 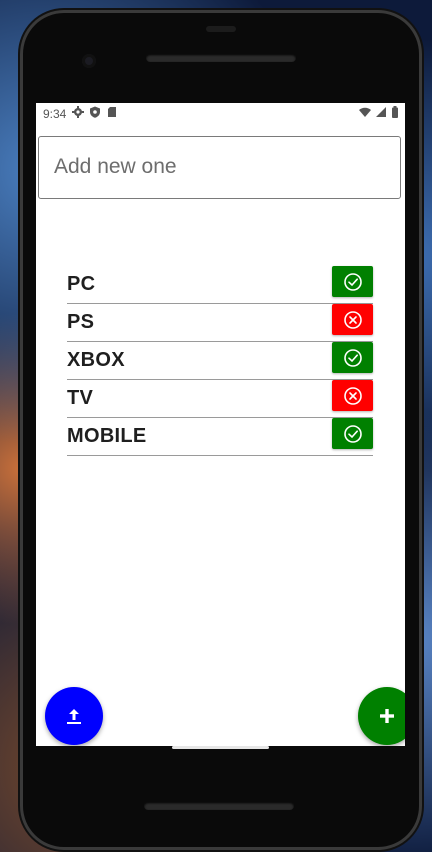 I want to click on earpiece-speaker, so click(x=221, y=58).